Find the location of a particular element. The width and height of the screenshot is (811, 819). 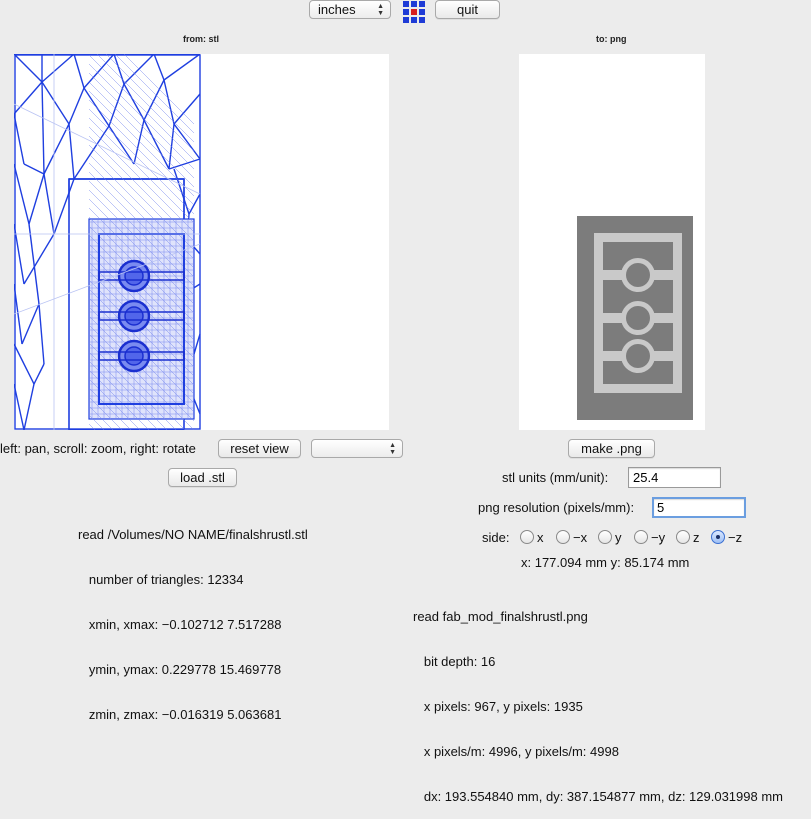

stl-mesh-render is located at coordinates (107, 278).